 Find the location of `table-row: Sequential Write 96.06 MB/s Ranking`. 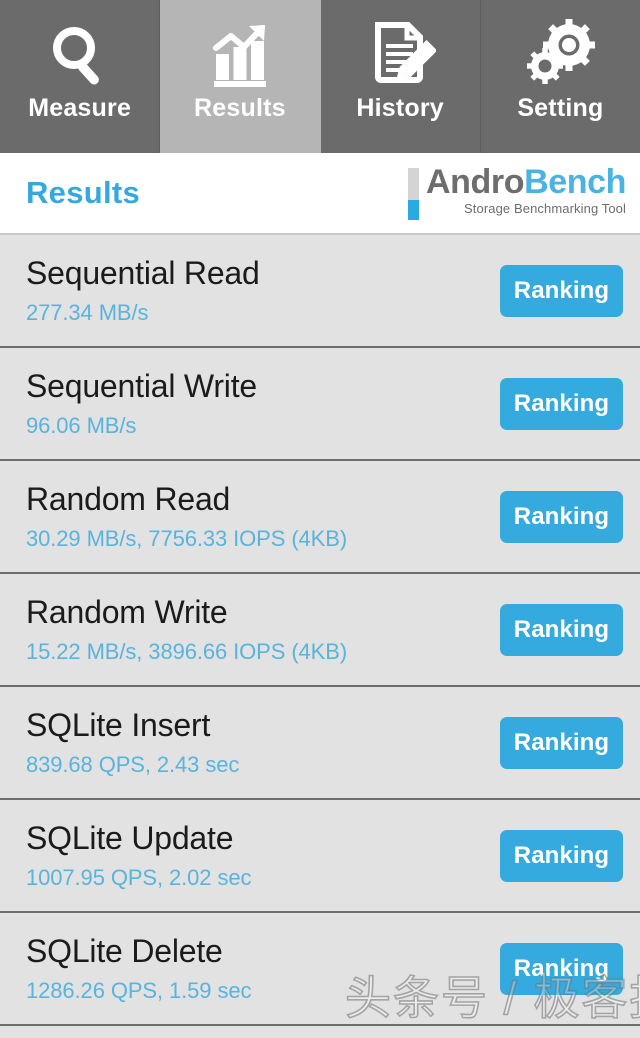

table-row: Sequential Write 96.06 MB/s Ranking is located at coordinates (320, 404).